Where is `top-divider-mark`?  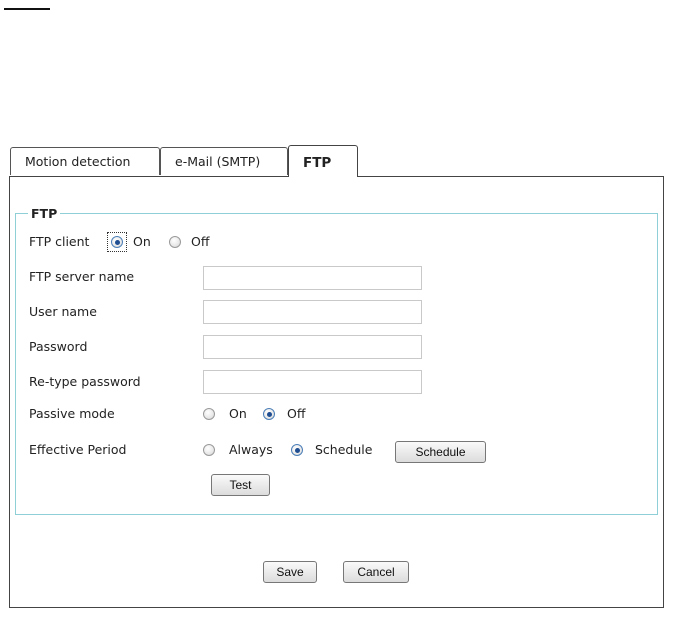 top-divider-mark is located at coordinates (27, 9).